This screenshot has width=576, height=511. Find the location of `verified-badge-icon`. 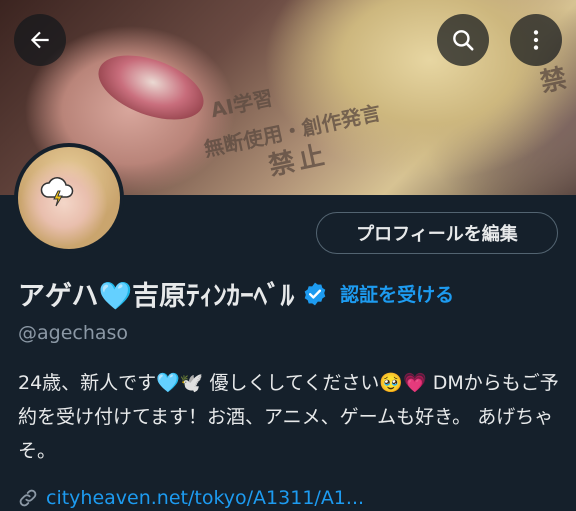

verified-badge-icon is located at coordinates (315, 294).